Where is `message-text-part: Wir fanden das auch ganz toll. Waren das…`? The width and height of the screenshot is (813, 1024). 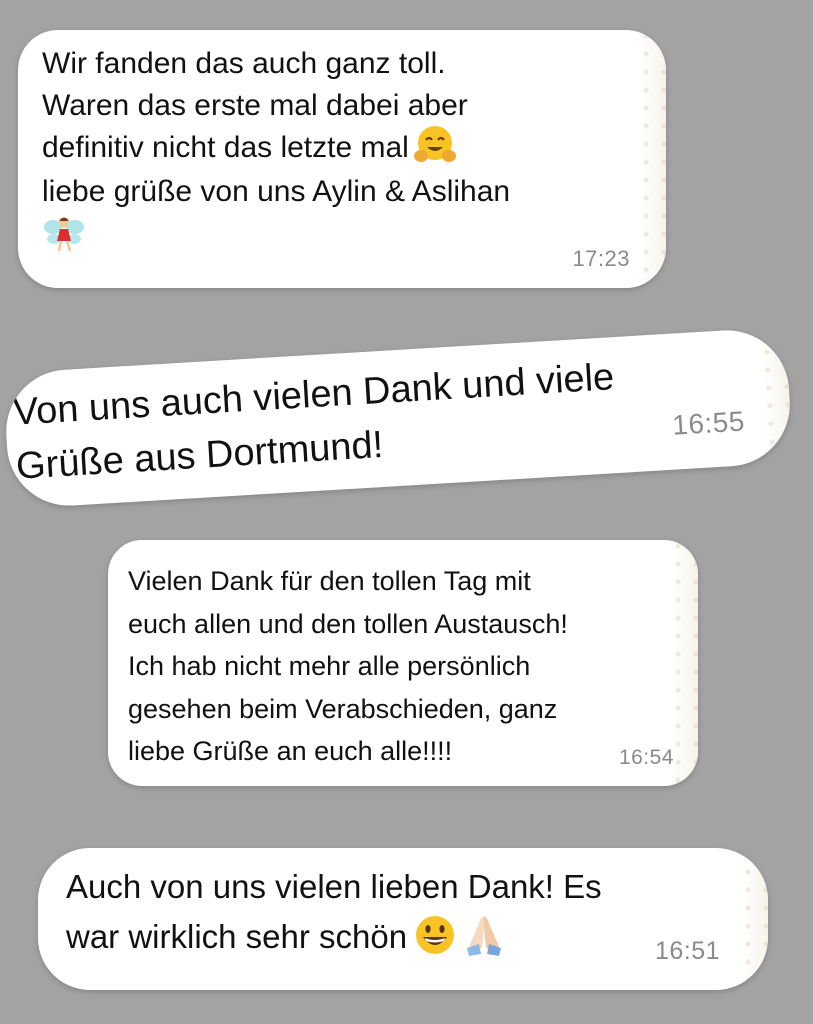
message-text-part: Wir fanden das auch ganz toll. Waren das… is located at coordinates (255, 105).